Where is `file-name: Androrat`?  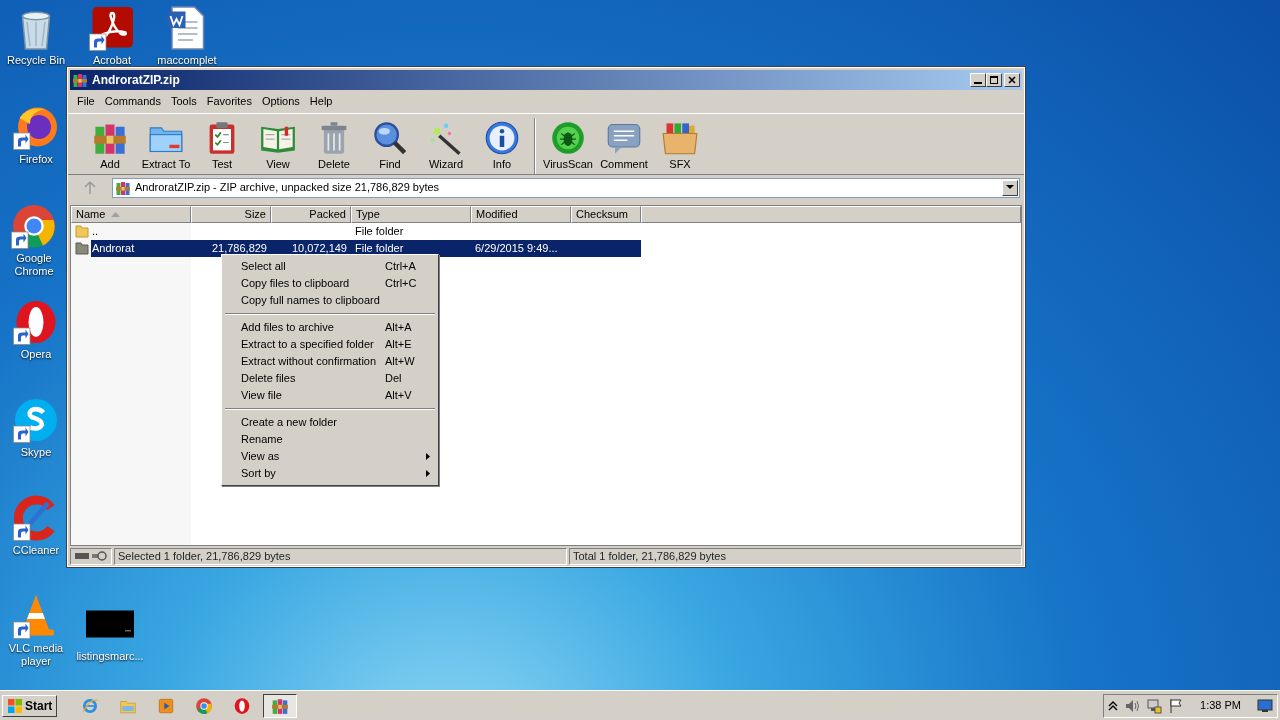 file-name: Androrat is located at coordinates (113, 248).